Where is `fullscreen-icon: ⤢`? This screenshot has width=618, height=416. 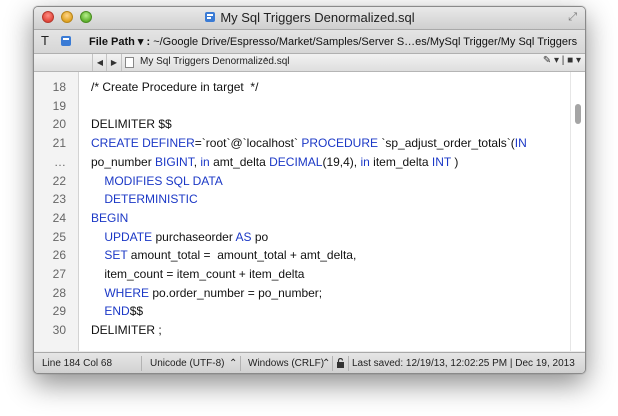 fullscreen-icon: ⤢ is located at coordinates (572, 17).